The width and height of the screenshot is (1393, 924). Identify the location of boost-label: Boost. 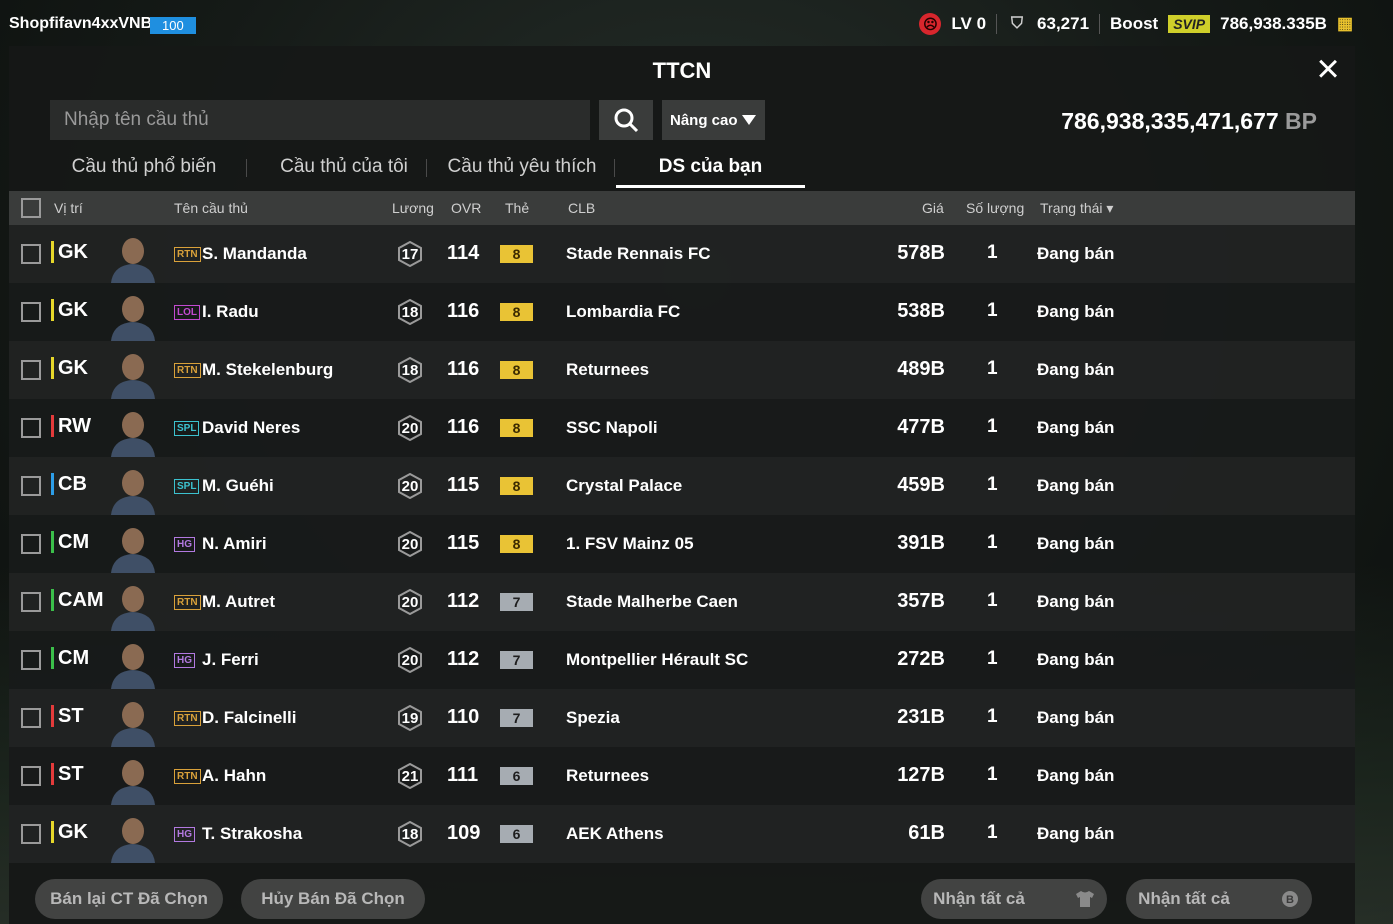
(1134, 23).